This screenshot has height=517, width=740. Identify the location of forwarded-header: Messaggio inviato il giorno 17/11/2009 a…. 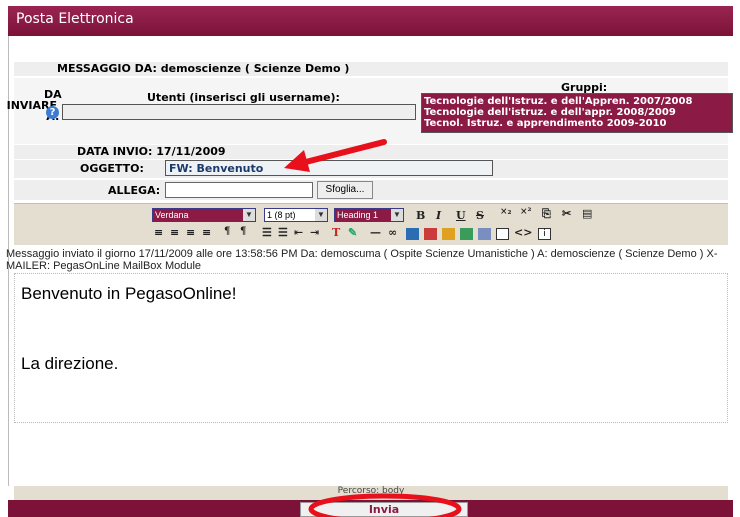
(362, 260).